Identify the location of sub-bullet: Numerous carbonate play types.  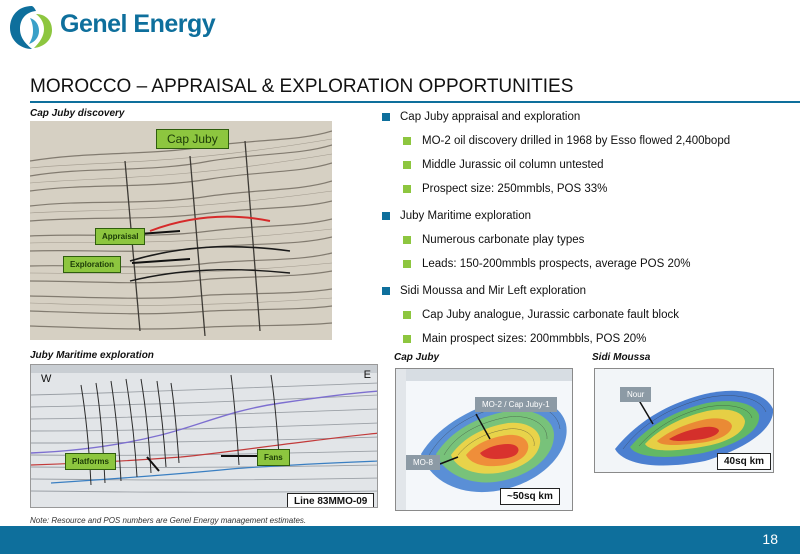
(587, 245).